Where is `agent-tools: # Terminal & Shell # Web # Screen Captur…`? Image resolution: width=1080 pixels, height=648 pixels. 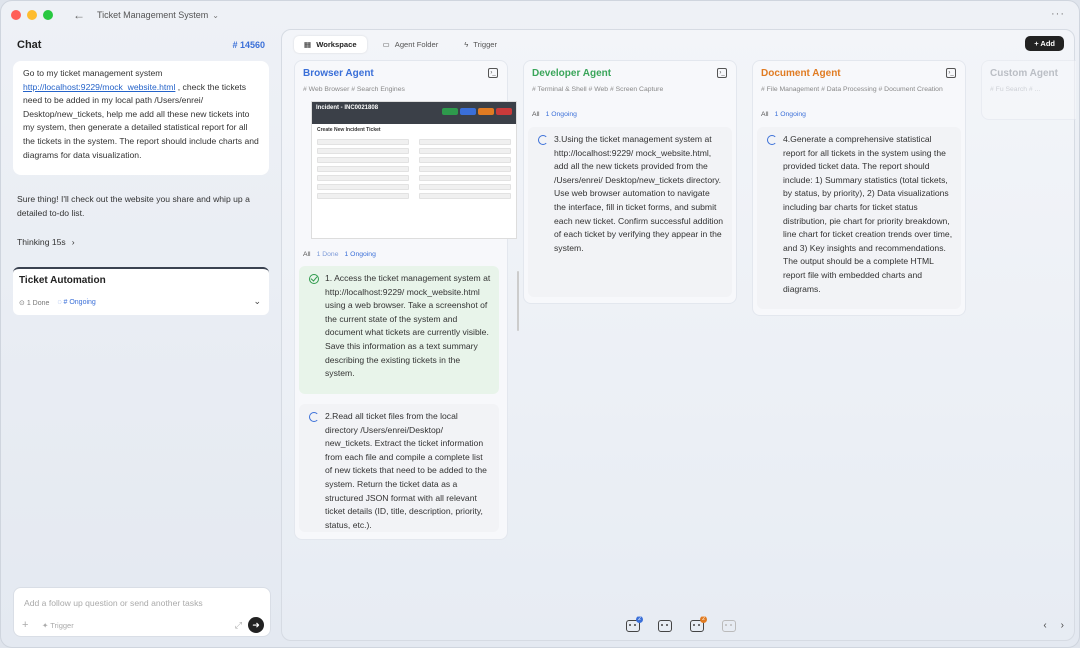 agent-tools: # Terminal & Shell # Web # Screen Captur… is located at coordinates (598, 89).